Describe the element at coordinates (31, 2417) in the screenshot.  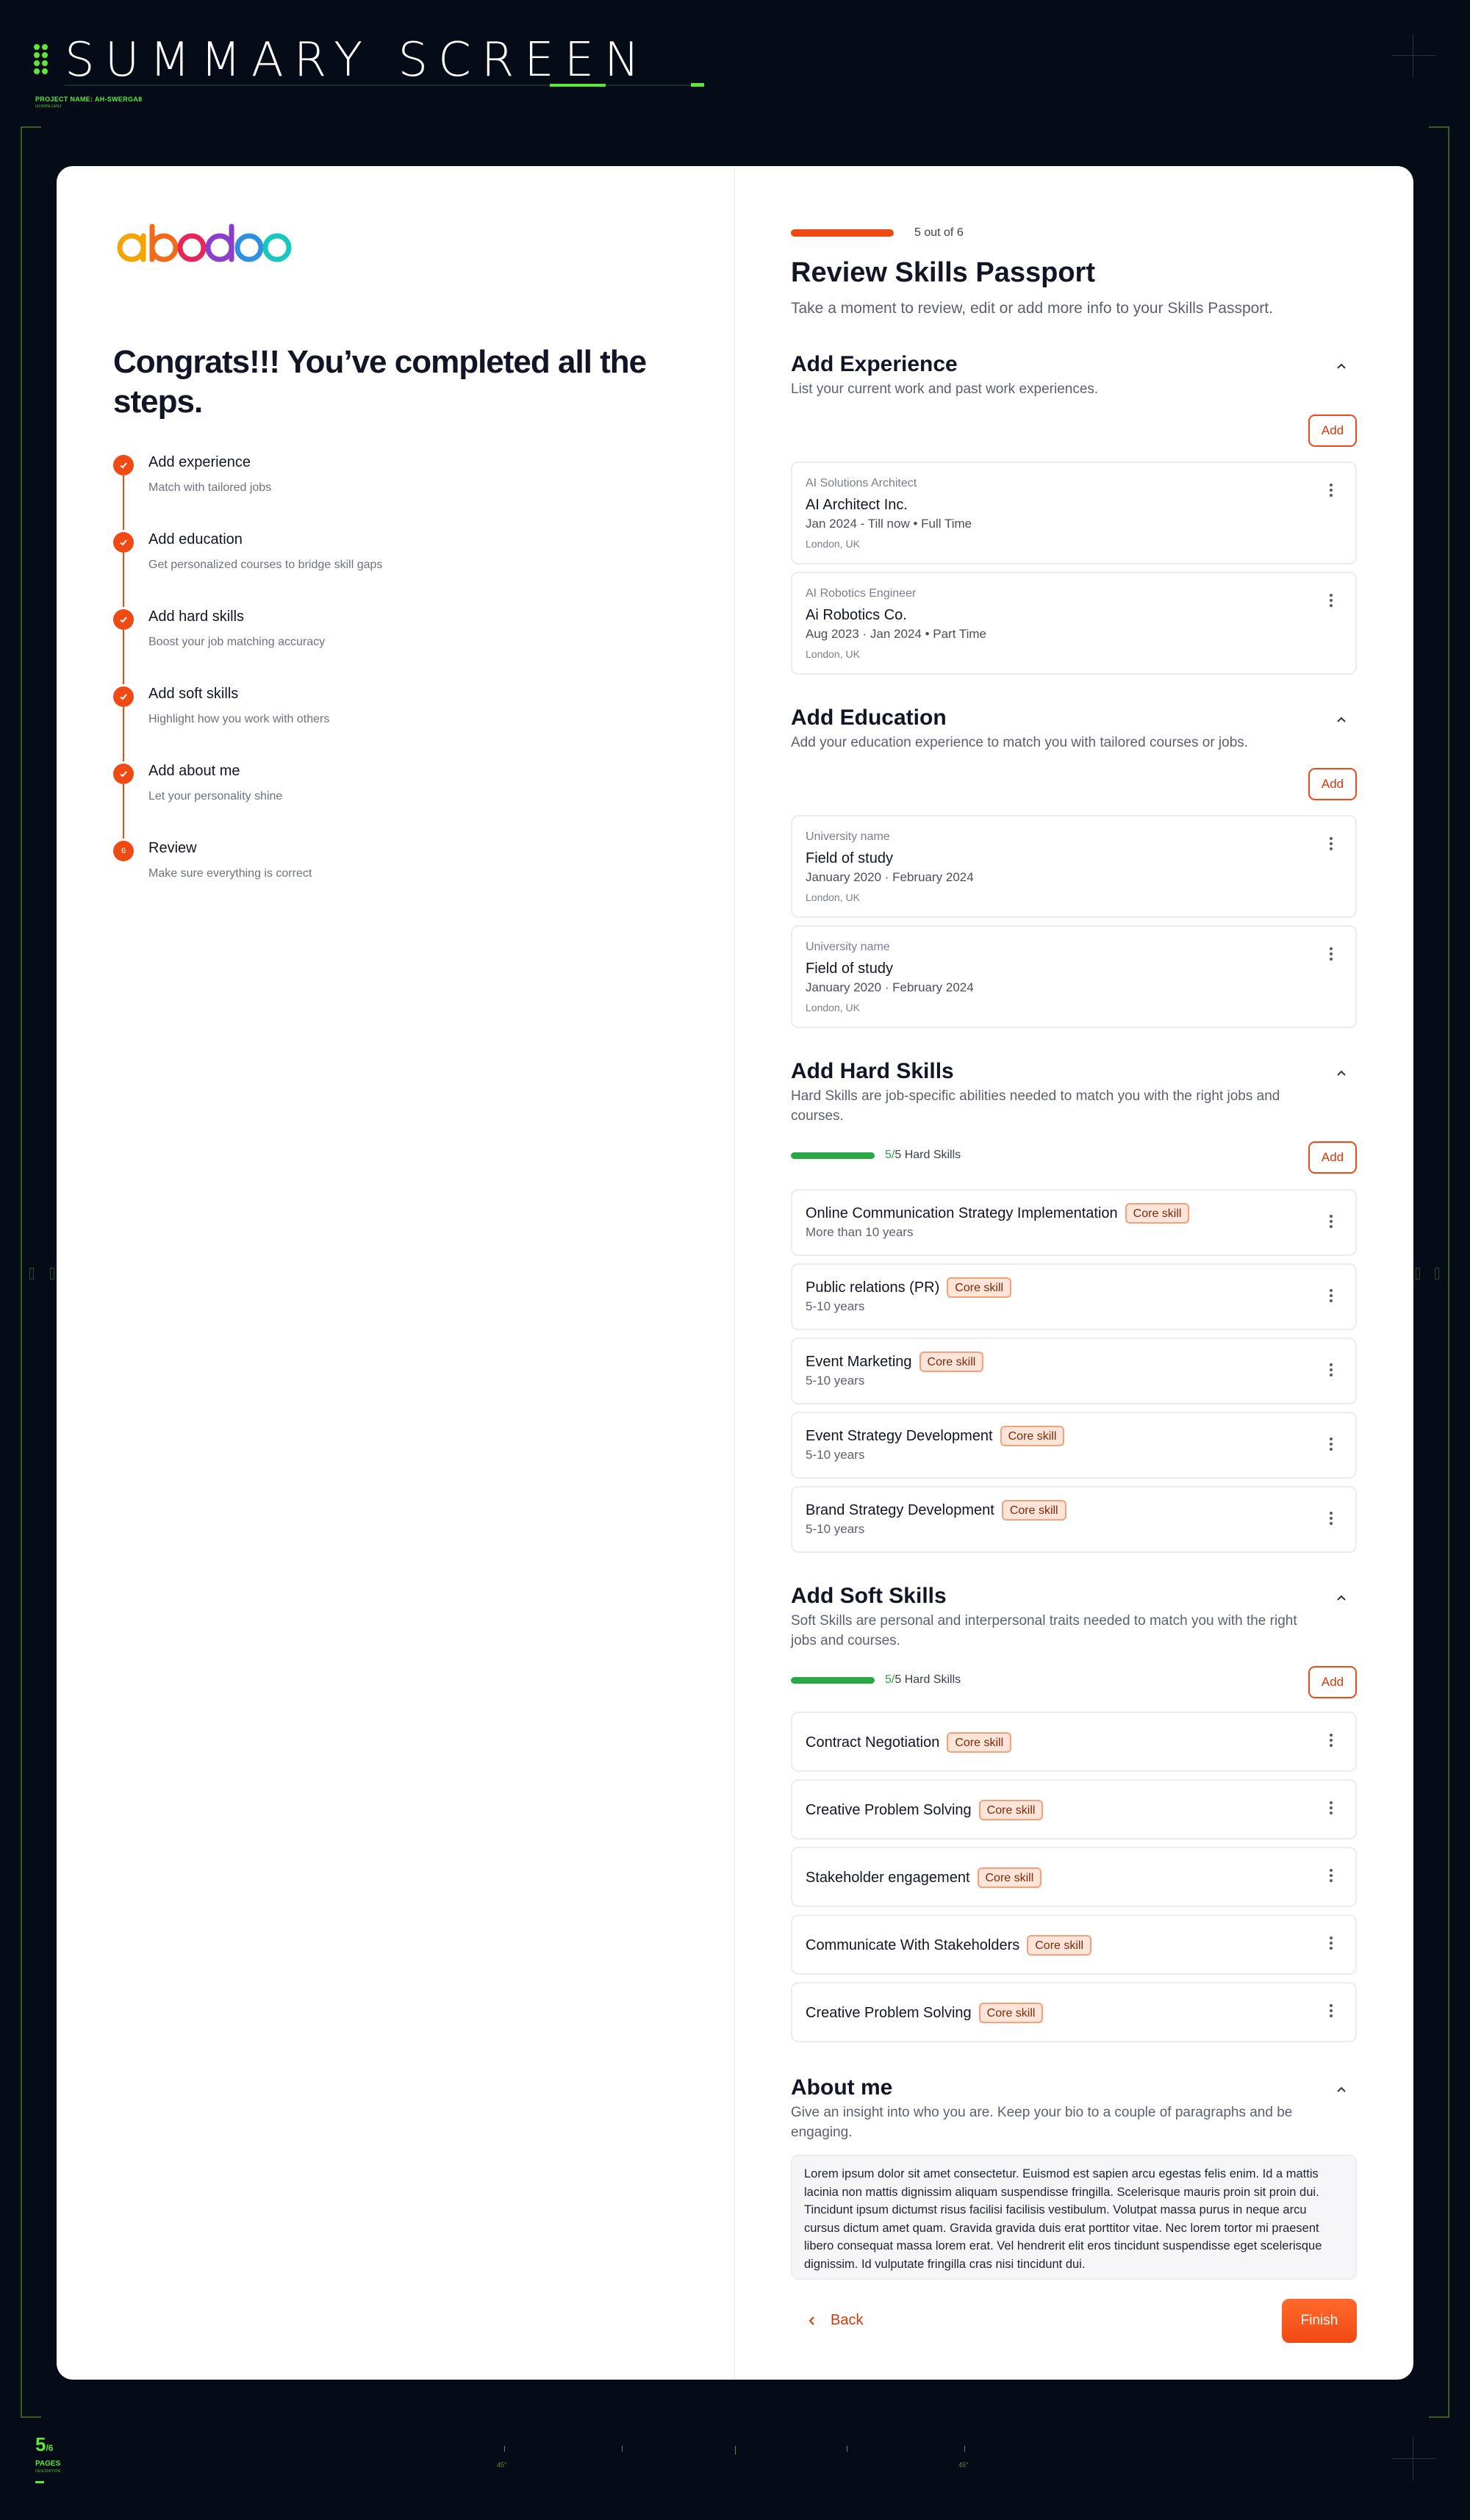
I see `frame-corner` at that location.